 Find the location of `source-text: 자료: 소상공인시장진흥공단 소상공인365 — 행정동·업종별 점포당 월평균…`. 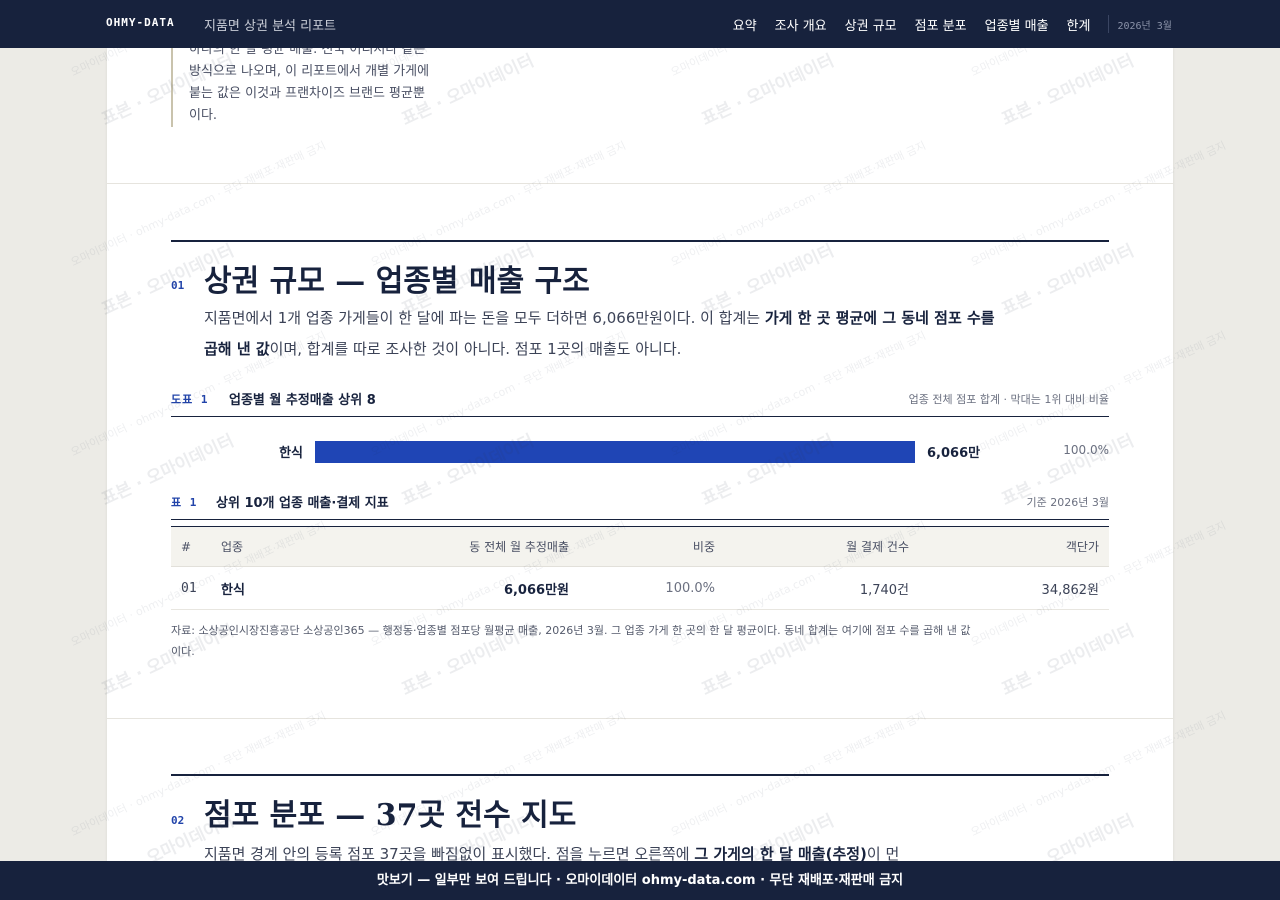

source-text: 자료: 소상공인시장진흥공단 소상공인365 — 행정동·업종별 점포당 월평균… is located at coordinates (571, 630).